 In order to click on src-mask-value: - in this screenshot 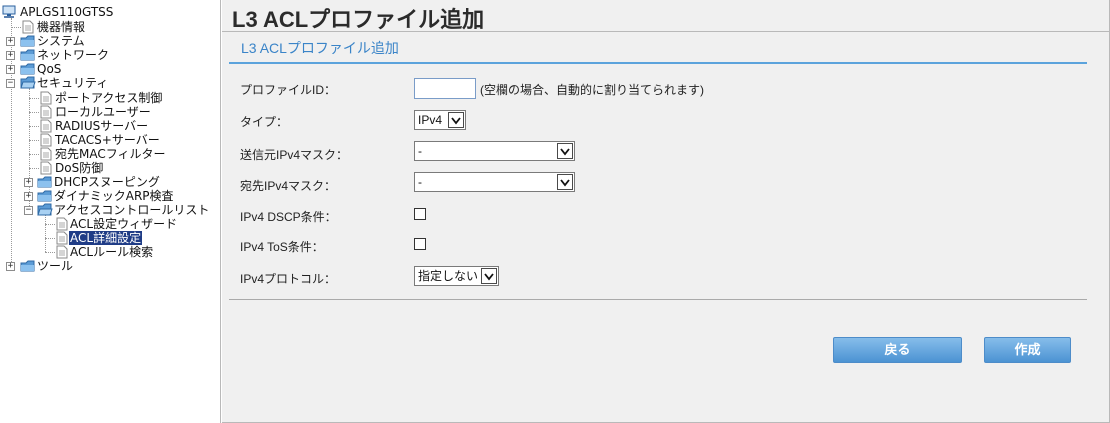, I will do `click(420, 151)`.